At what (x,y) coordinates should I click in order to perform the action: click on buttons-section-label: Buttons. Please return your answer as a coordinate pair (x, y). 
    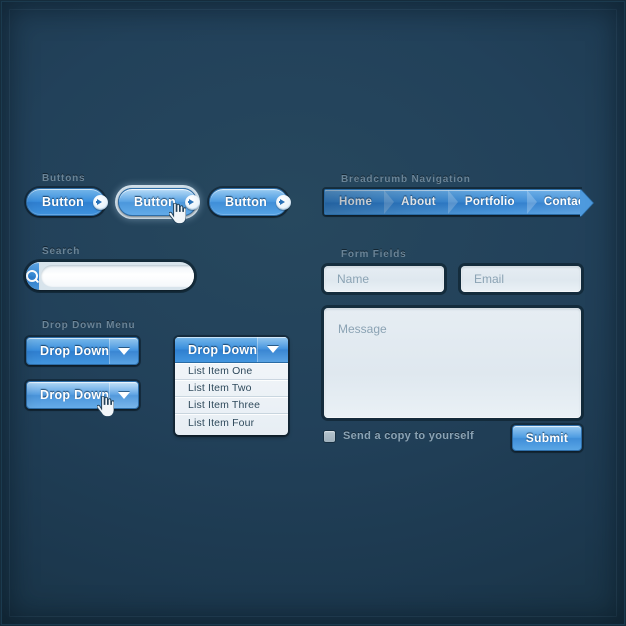
    Looking at the image, I should click on (64, 178).